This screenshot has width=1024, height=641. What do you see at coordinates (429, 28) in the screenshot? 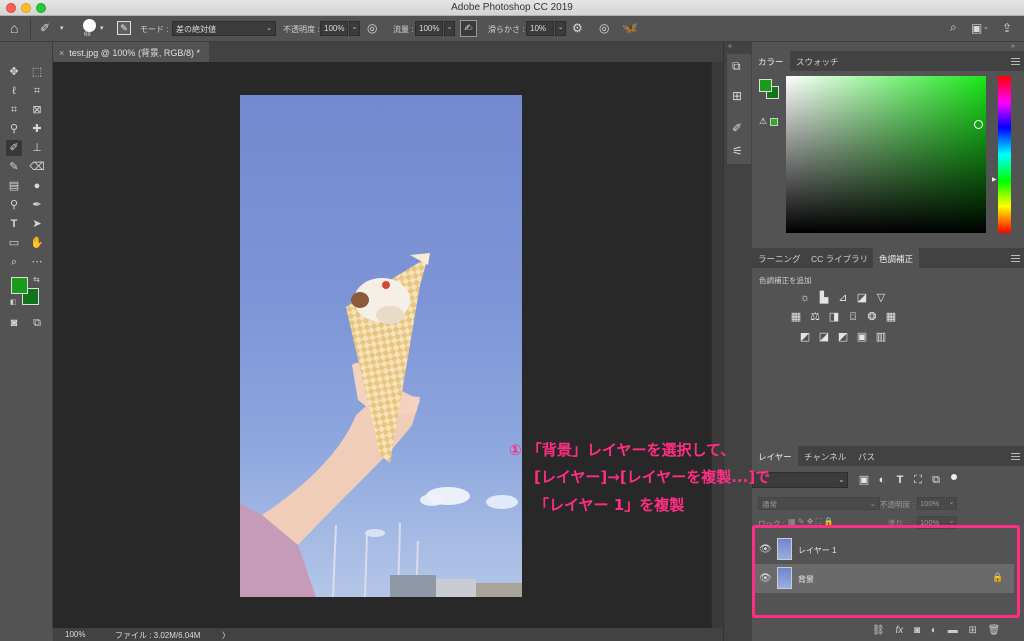
I see `flow-input: 100%` at bounding box center [429, 28].